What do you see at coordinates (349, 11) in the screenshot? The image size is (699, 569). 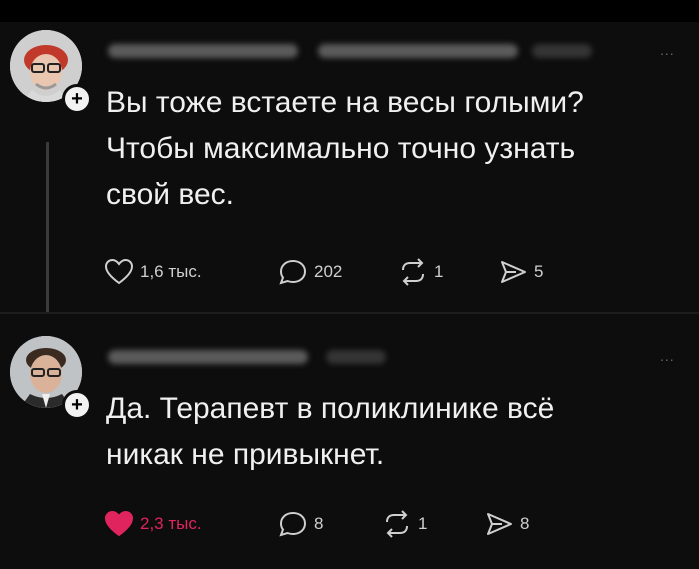 I see `top-frame` at bounding box center [349, 11].